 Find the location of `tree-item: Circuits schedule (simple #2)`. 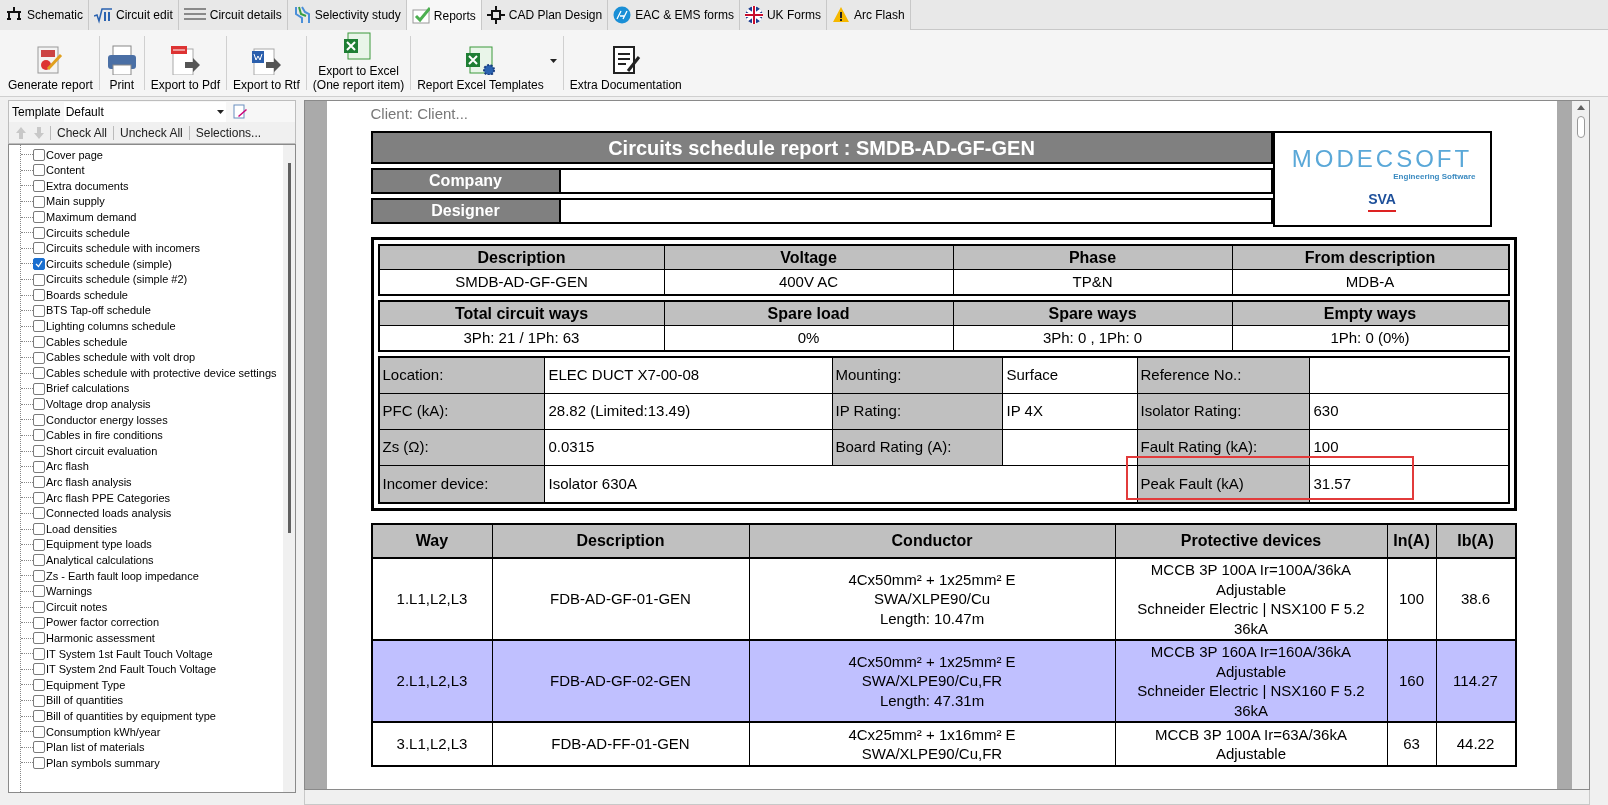

tree-item: Circuits schedule (simple #2) is located at coordinates (117, 279).